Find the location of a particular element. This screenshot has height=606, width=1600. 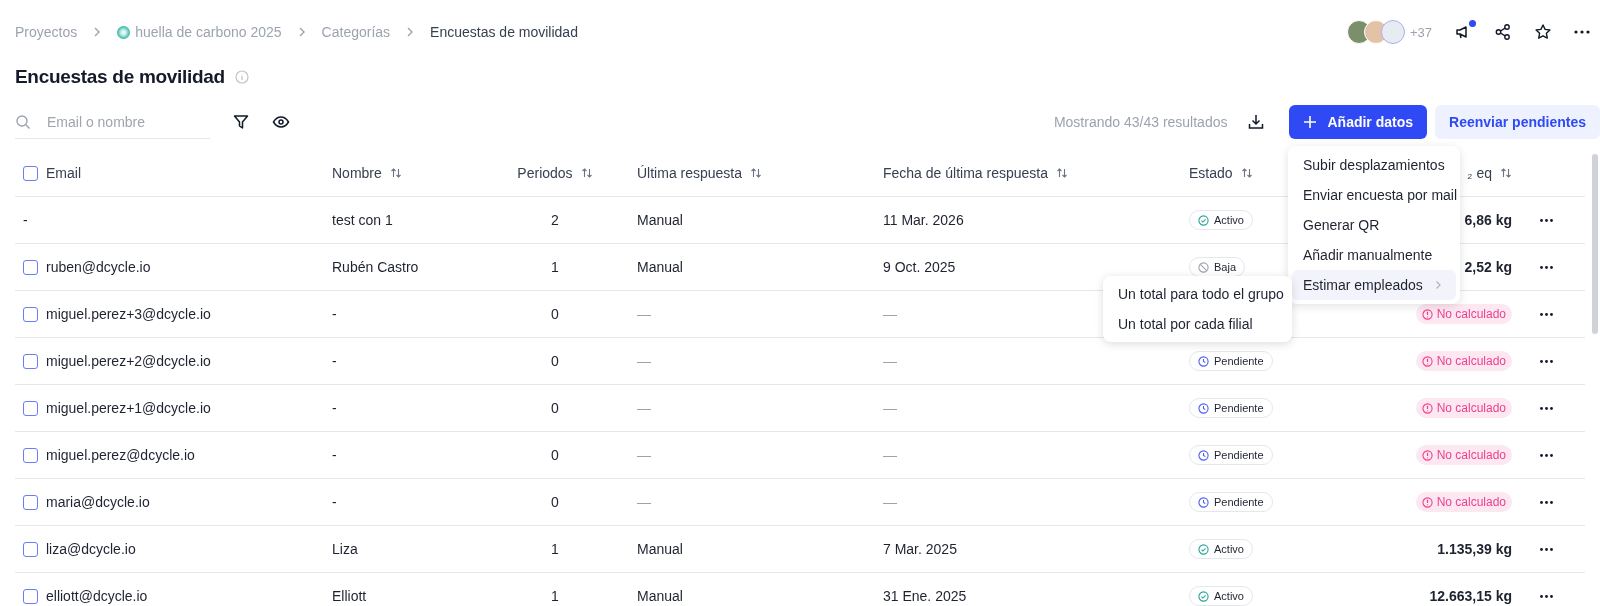

search-icon is located at coordinates (23, 121).